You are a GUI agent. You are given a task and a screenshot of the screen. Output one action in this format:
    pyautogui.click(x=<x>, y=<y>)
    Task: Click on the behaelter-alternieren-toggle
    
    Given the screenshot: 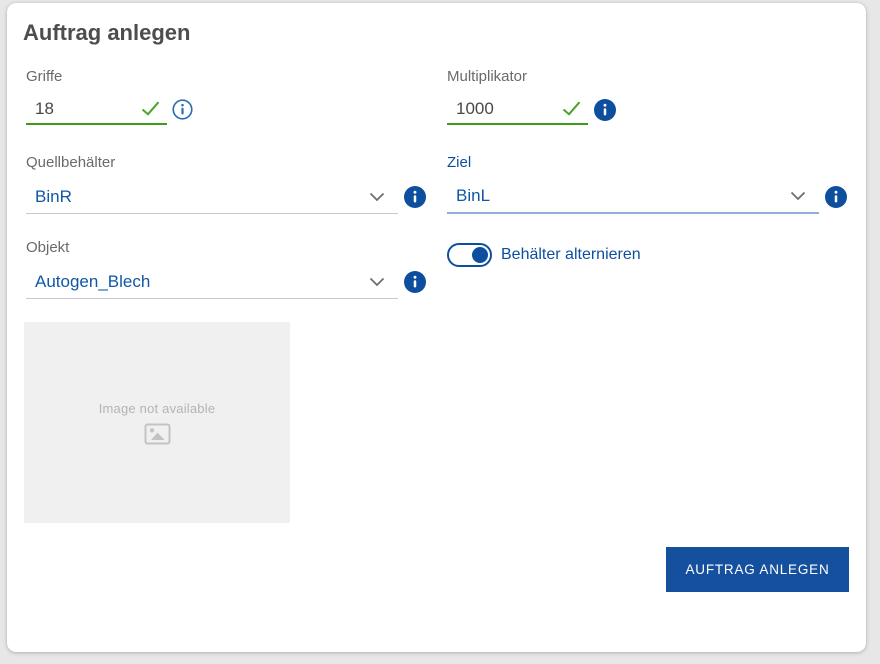 What is the action you would take?
    pyautogui.click(x=469, y=255)
    